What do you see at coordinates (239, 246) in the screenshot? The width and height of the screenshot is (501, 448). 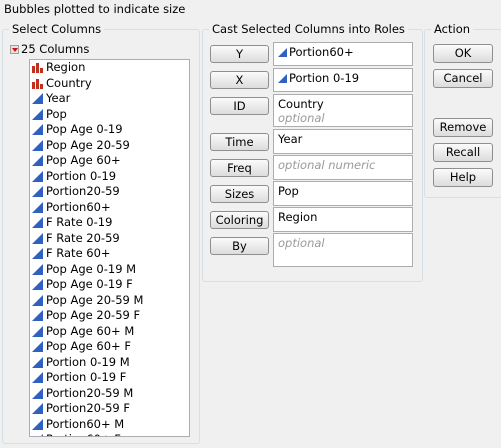 I see `role-by-button: By` at bounding box center [239, 246].